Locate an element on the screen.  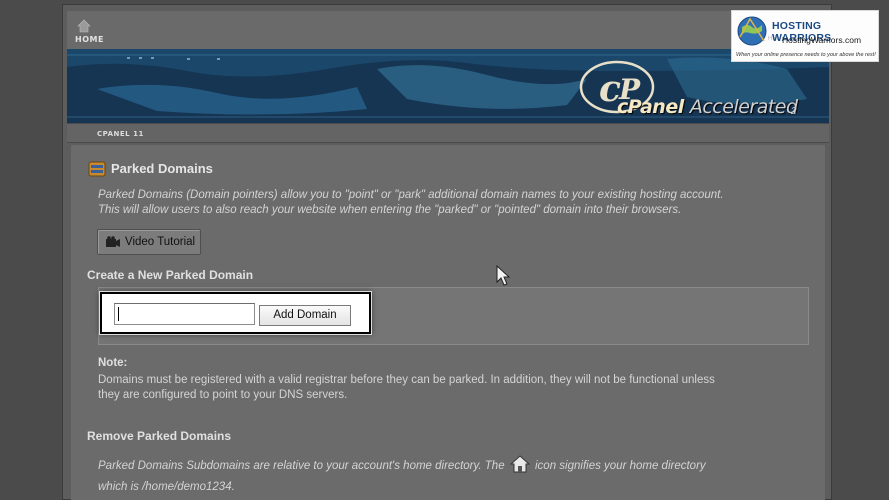
top-nav-bar: HOME is located at coordinates (448, 30).